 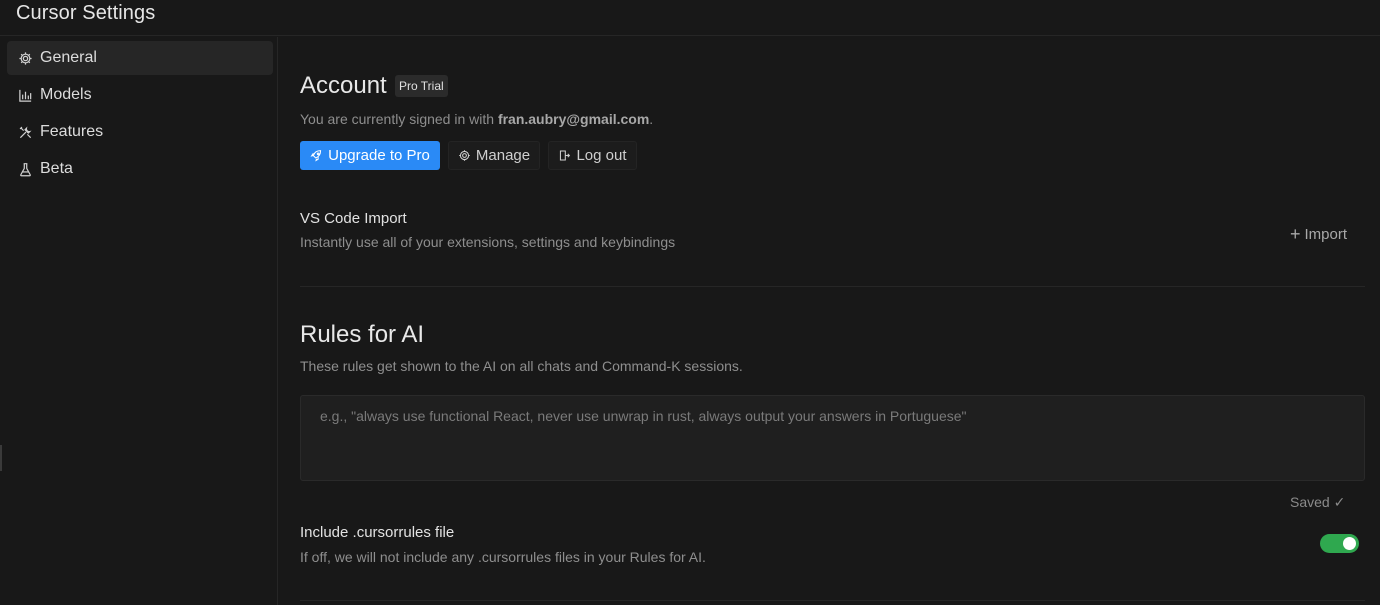 What do you see at coordinates (353, 218) in the screenshot?
I see `vscode-import-title: VS Code Import` at bounding box center [353, 218].